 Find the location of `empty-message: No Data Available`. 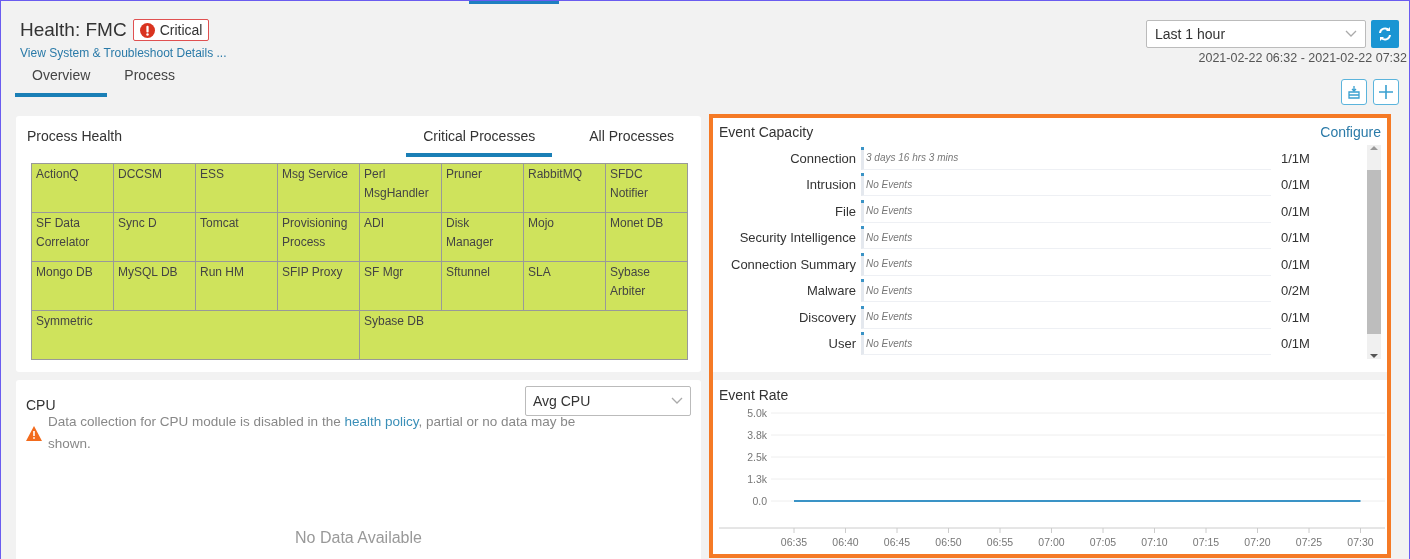

empty-message: No Data Available is located at coordinates (358, 538).